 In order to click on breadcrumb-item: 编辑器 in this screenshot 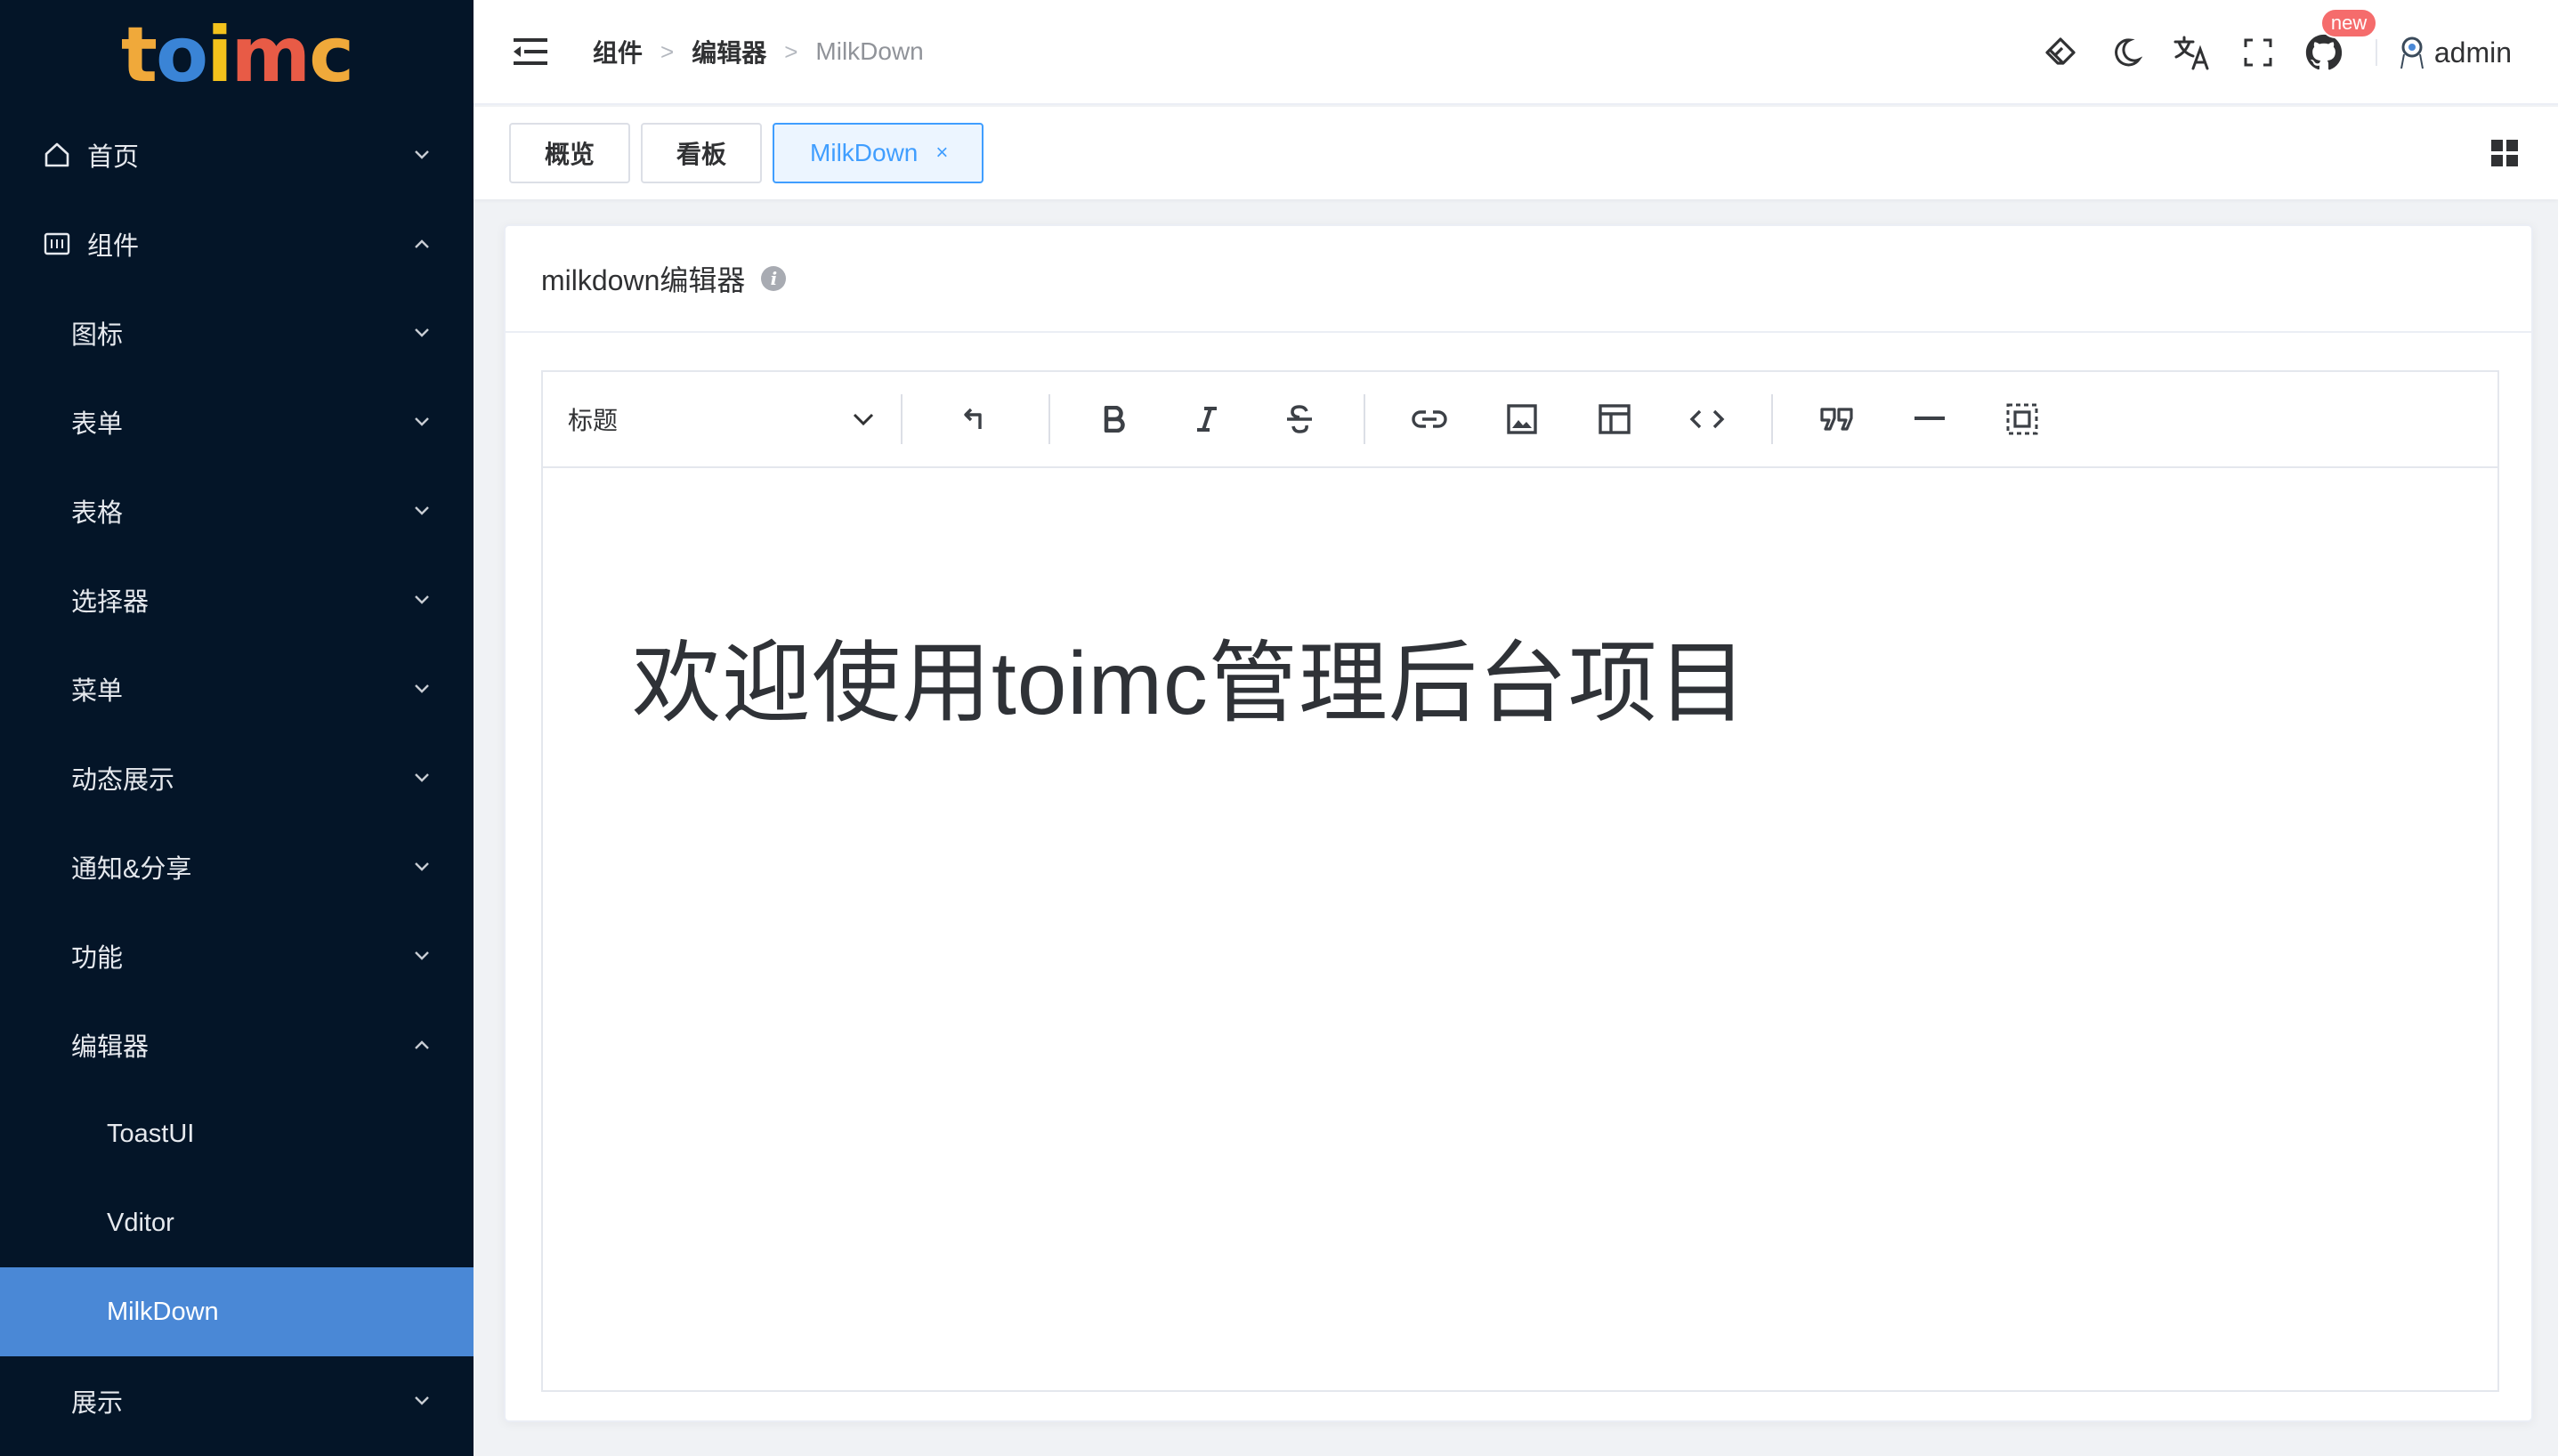, I will do `click(729, 51)`.